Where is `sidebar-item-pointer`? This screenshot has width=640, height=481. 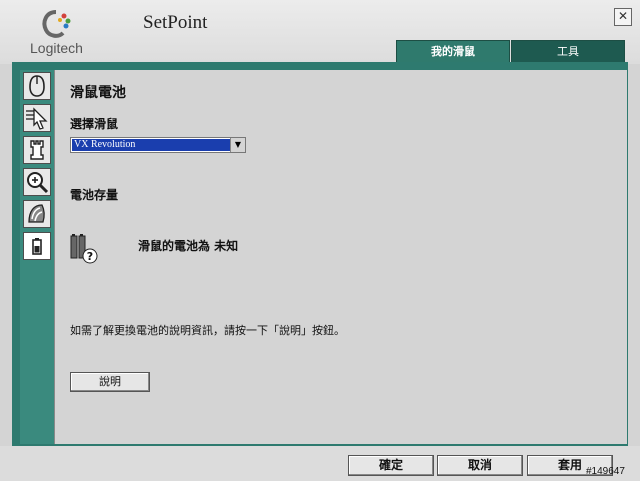 sidebar-item-pointer is located at coordinates (37, 118).